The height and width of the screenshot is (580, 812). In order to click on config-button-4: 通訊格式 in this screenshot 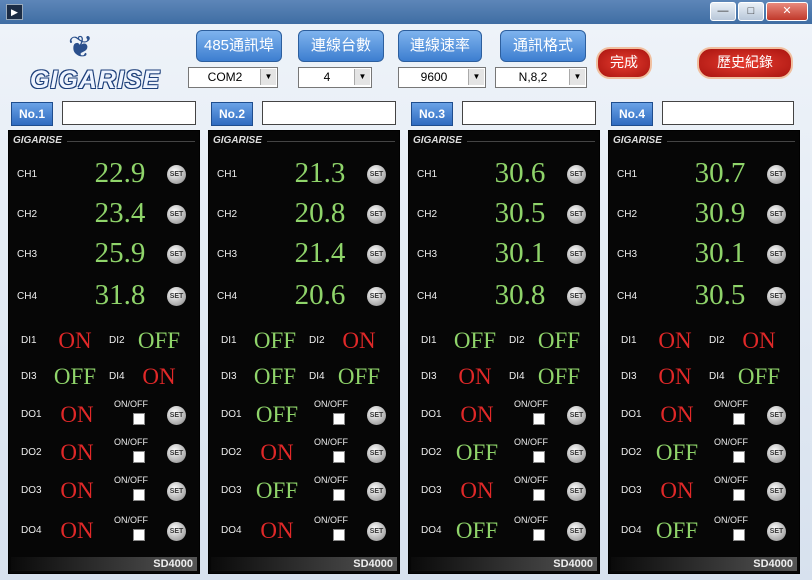, I will do `click(543, 46)`.